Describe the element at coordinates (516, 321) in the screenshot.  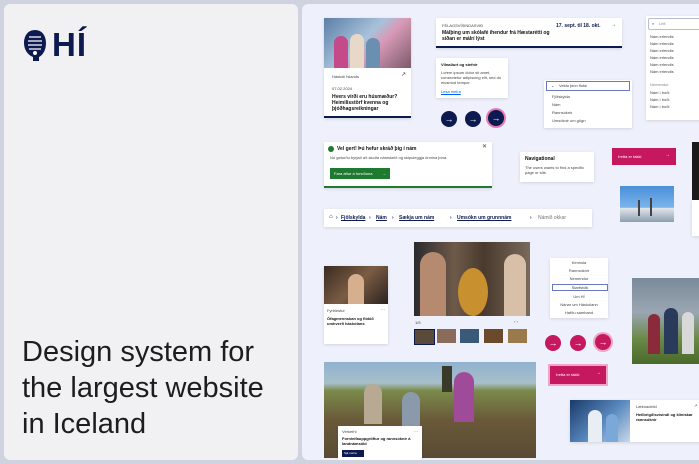
I see `gallery-nav: ‹ ›` at that location.